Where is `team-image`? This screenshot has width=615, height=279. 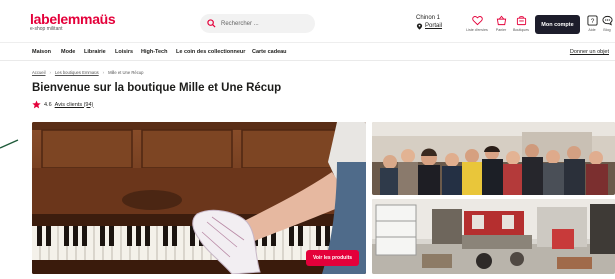
team-image is located at coordinates (493, 158).